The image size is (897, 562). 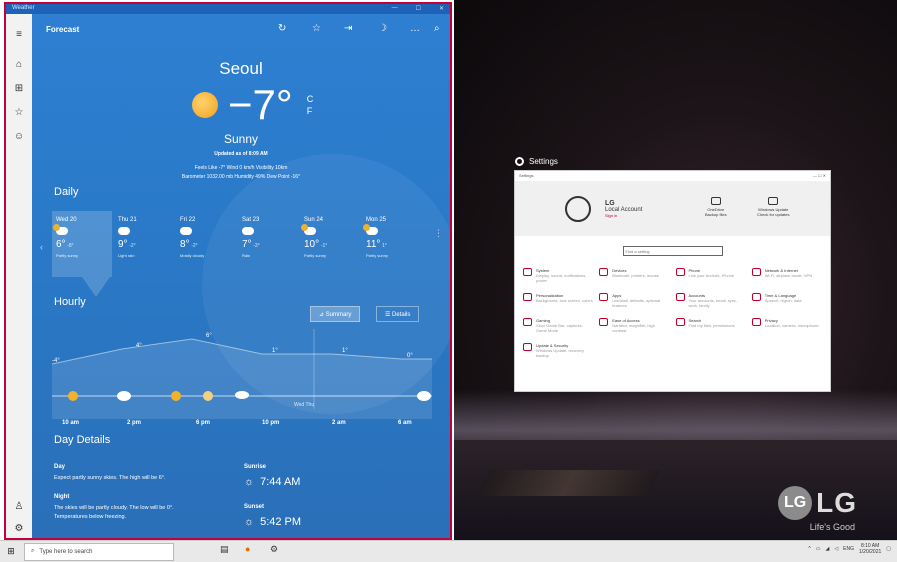 What do you see at coordinates (438, 233) in the screenshot?
I see `more-vertical-icon: ⋮` at bounding box center [438, 233].